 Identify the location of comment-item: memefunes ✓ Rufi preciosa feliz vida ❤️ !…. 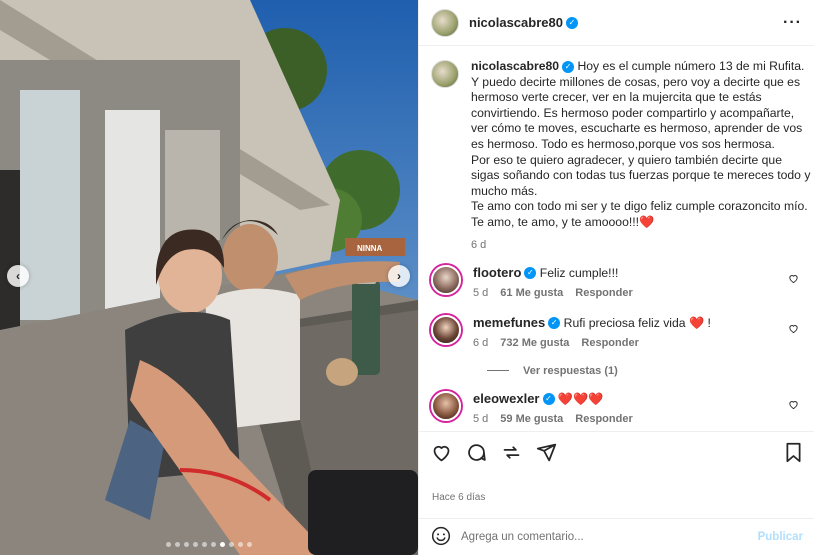
(617, 332).